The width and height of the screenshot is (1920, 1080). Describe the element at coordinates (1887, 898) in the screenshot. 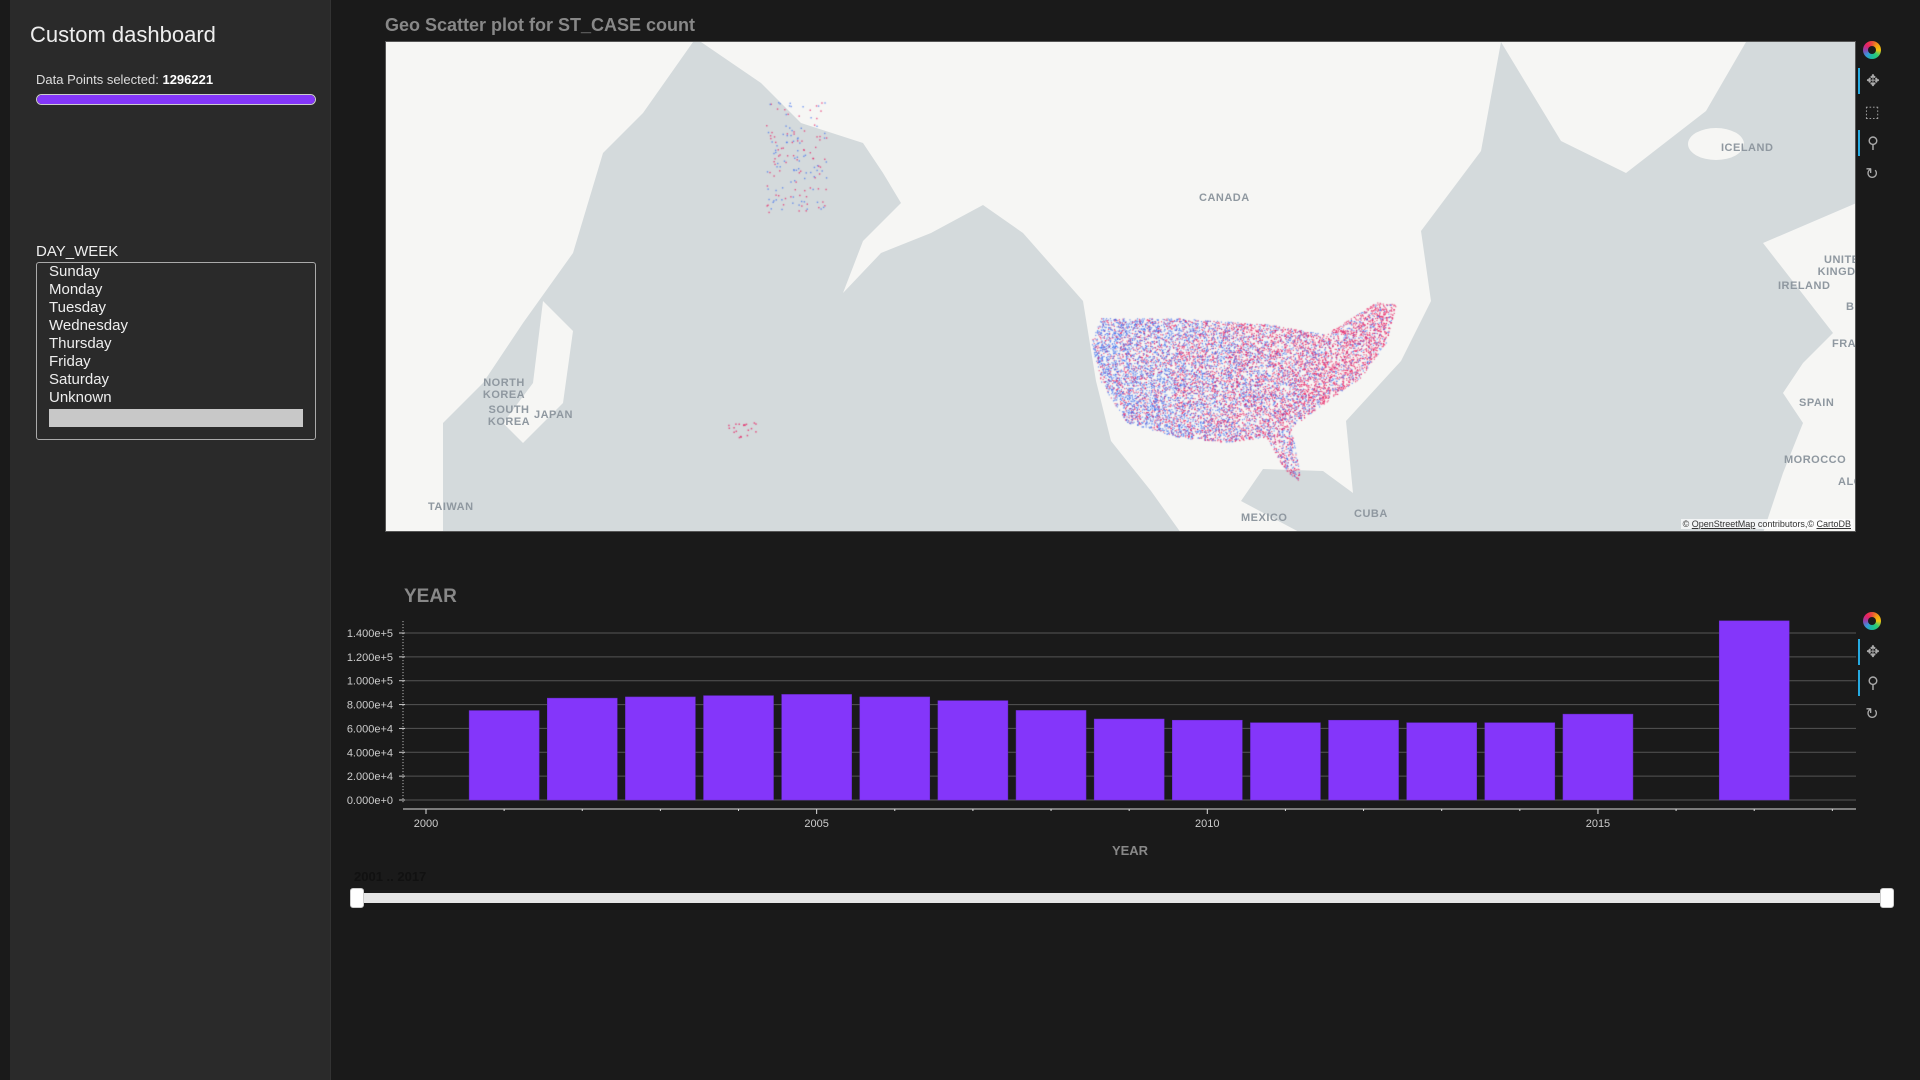

I see `slider-end-handle` at that location.